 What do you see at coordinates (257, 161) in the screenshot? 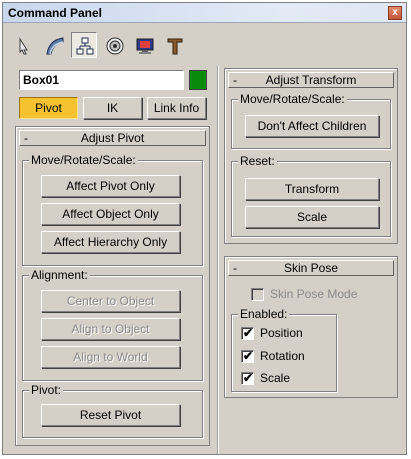
I see `group-label: Reset:` at bounding box center [257, 161].